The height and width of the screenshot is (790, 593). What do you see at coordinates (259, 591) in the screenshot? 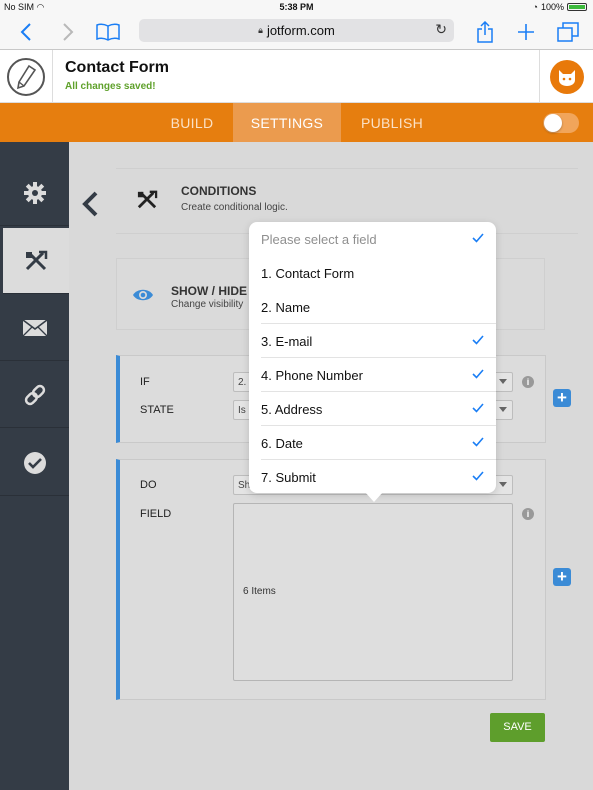
I see `selected-items-count: 6 Items` at bounding box center [259, 591].